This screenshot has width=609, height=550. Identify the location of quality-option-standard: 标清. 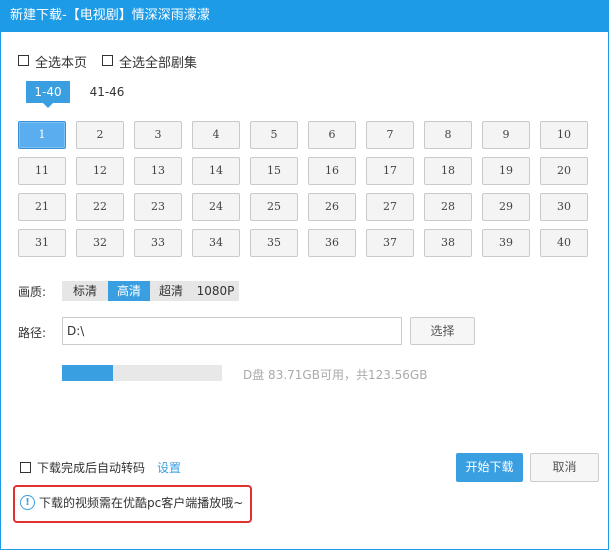
(85, 291).